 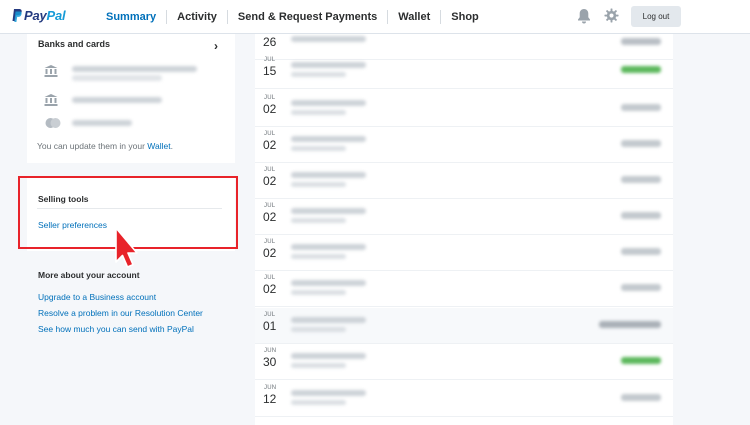 I want to click on paypal-logo: PayPal, so click(x=39, y=15).